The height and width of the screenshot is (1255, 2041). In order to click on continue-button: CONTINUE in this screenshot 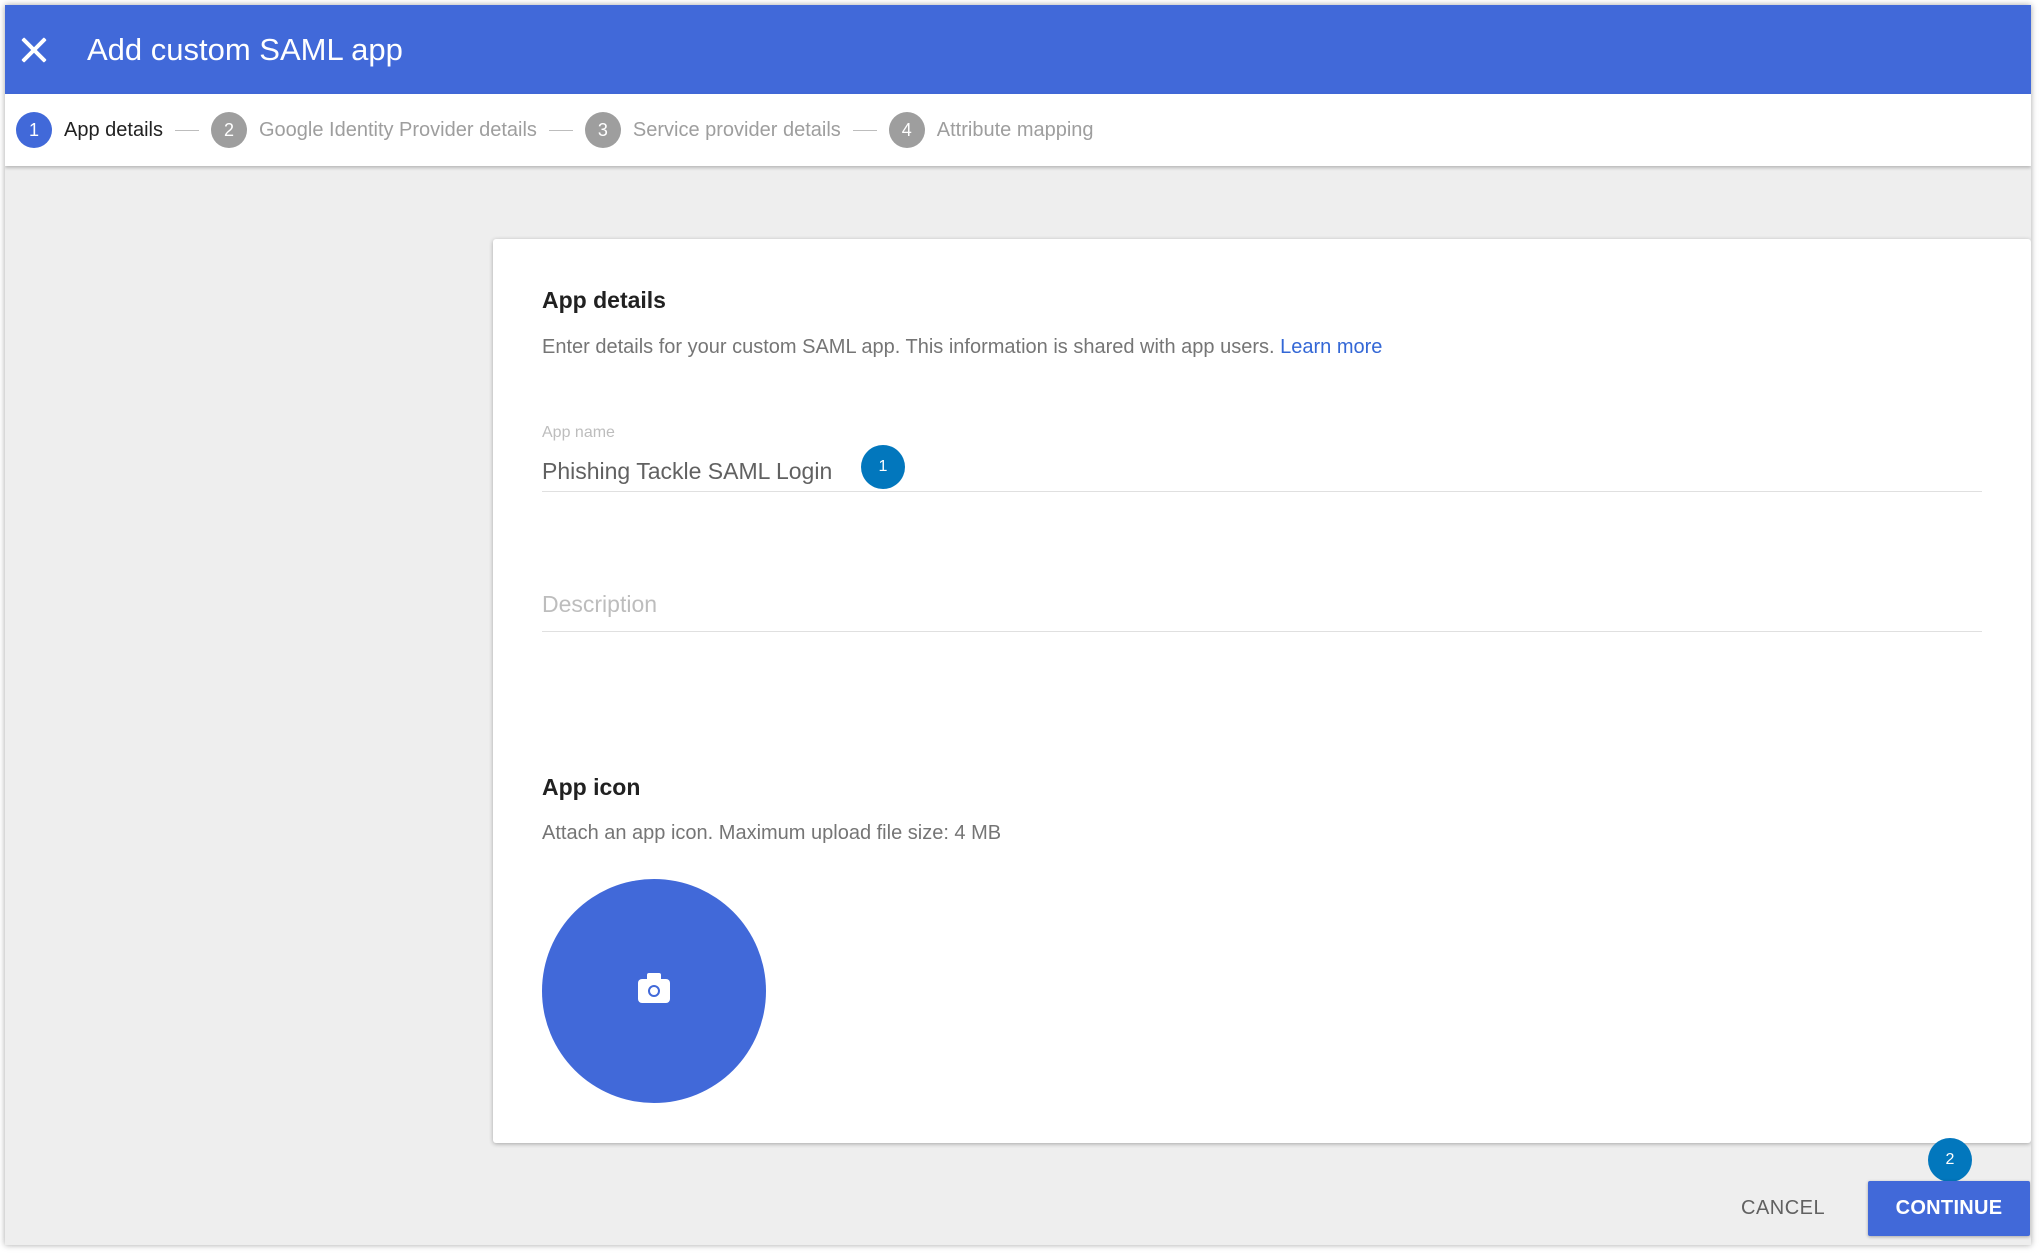, I will do `click(1949, 1208)`.